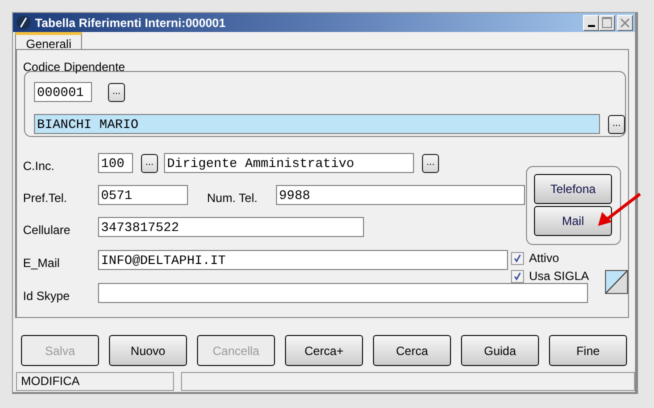 The height and width of the screenshot is (408, 654). What do you see at coordinates (412, 350) in the screenshot?
I see `toolbar-button: Cerca` at bounding box center [412, 350].